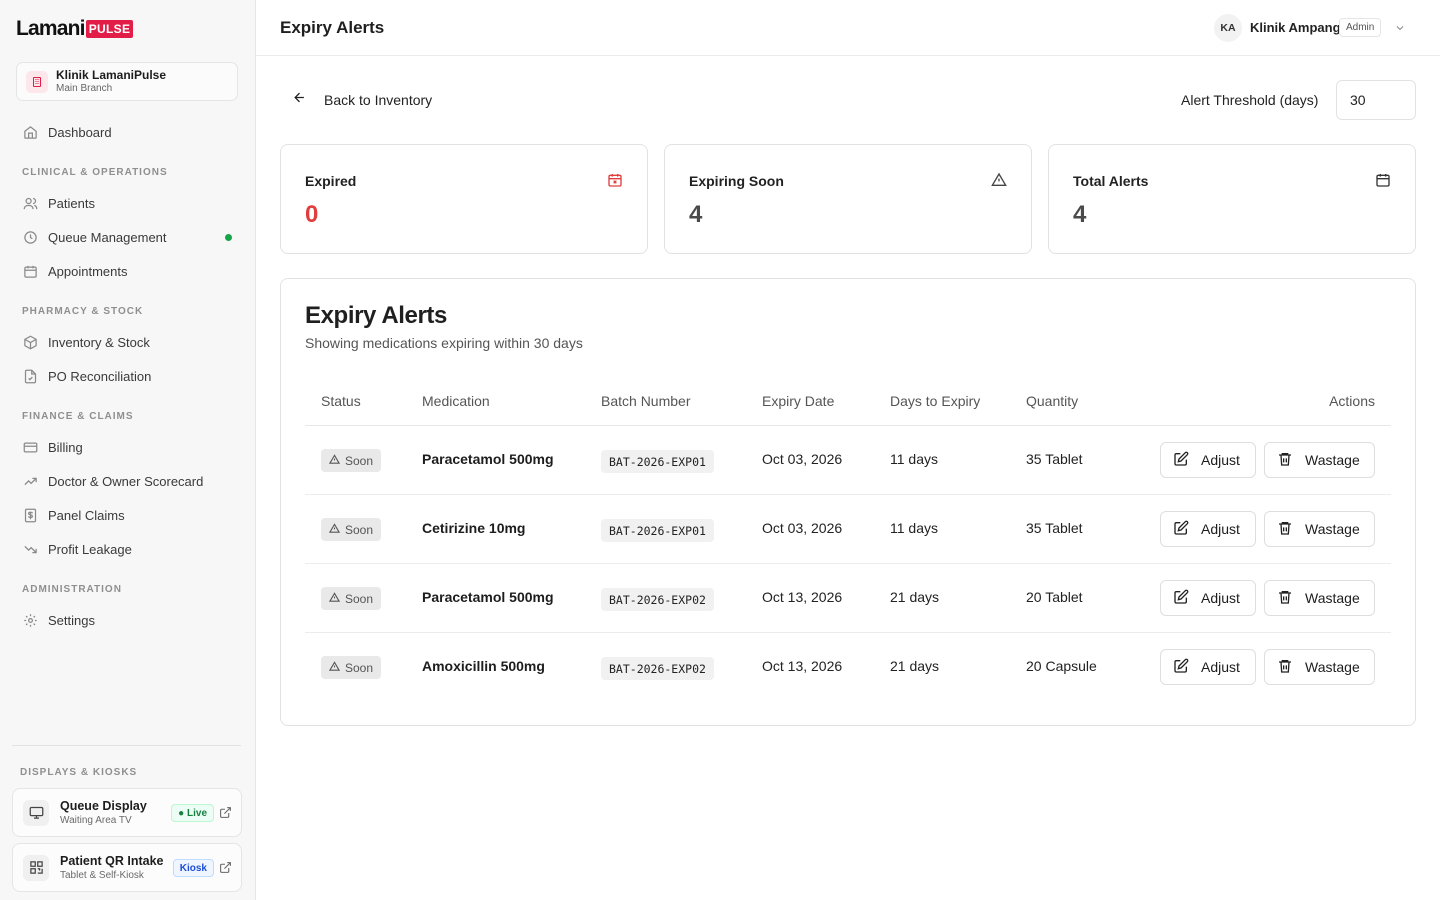 The height and width of the screenshot is (900, 1440). I want to click on nav-section-admin: ADMINISTRATION, so click(72, 589).